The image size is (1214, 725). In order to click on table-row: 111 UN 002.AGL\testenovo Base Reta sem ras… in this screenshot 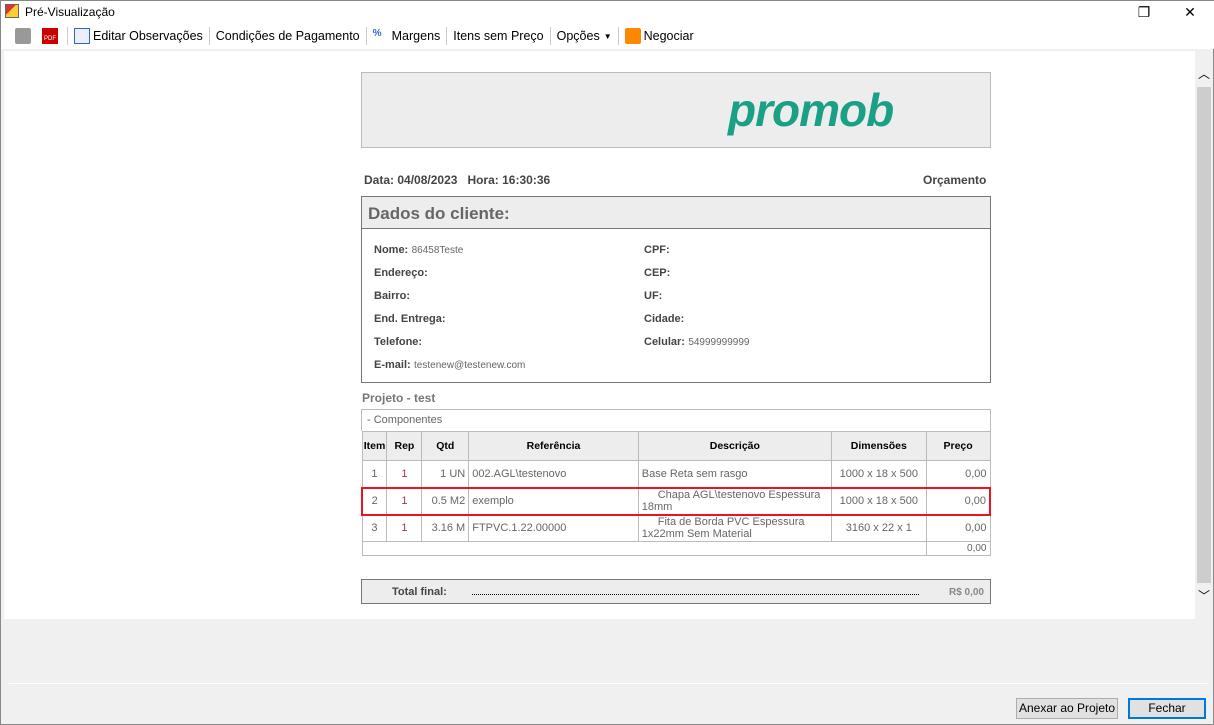, I will do `click(676, 474)`.